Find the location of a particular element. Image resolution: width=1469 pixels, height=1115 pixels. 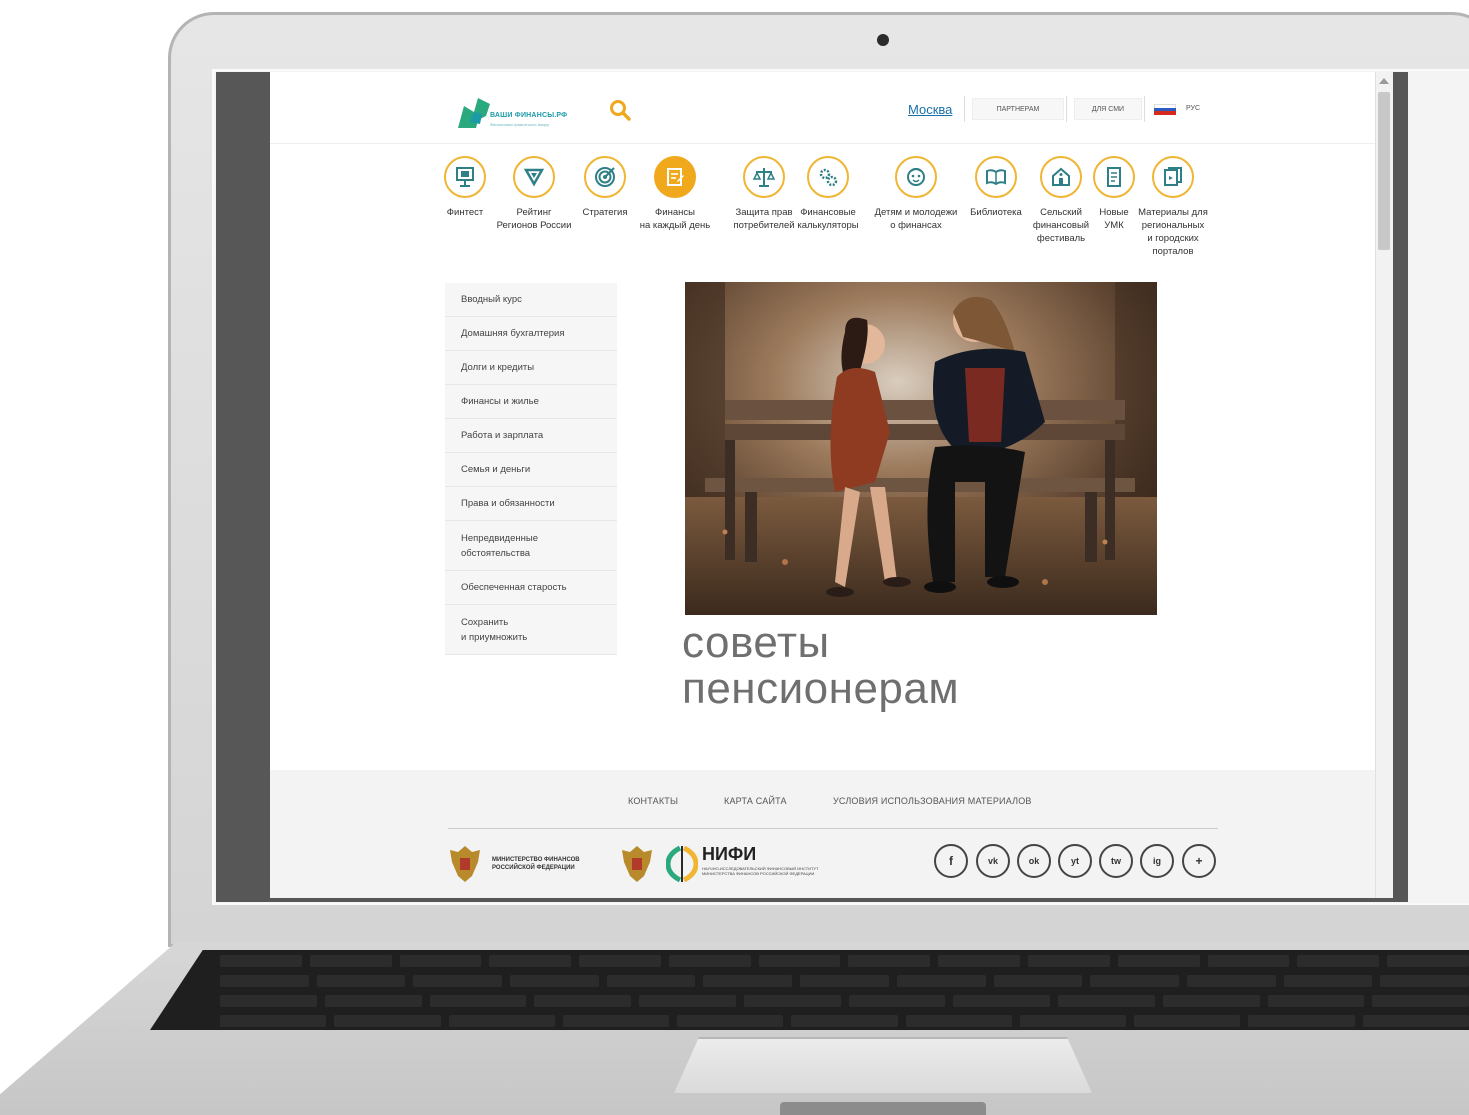

sidebar-item-family-money: Семья и деньги is located at coordinates (531, 470).